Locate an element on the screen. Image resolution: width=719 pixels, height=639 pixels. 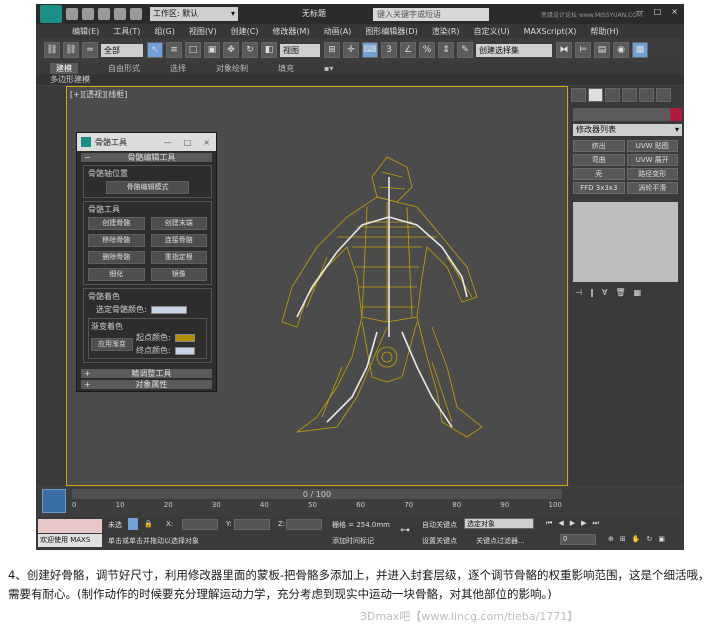
refine-button: 细化 is located at coordinates (116, 274).